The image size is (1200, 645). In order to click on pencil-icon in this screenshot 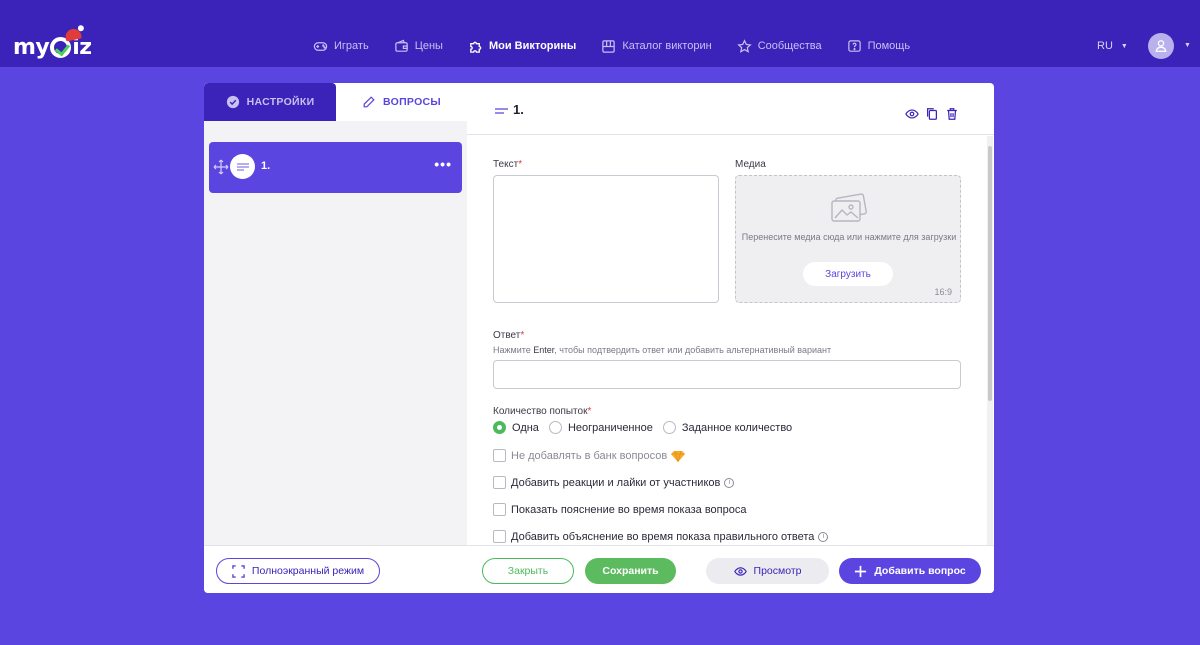, I will do `click(369, 102)`.